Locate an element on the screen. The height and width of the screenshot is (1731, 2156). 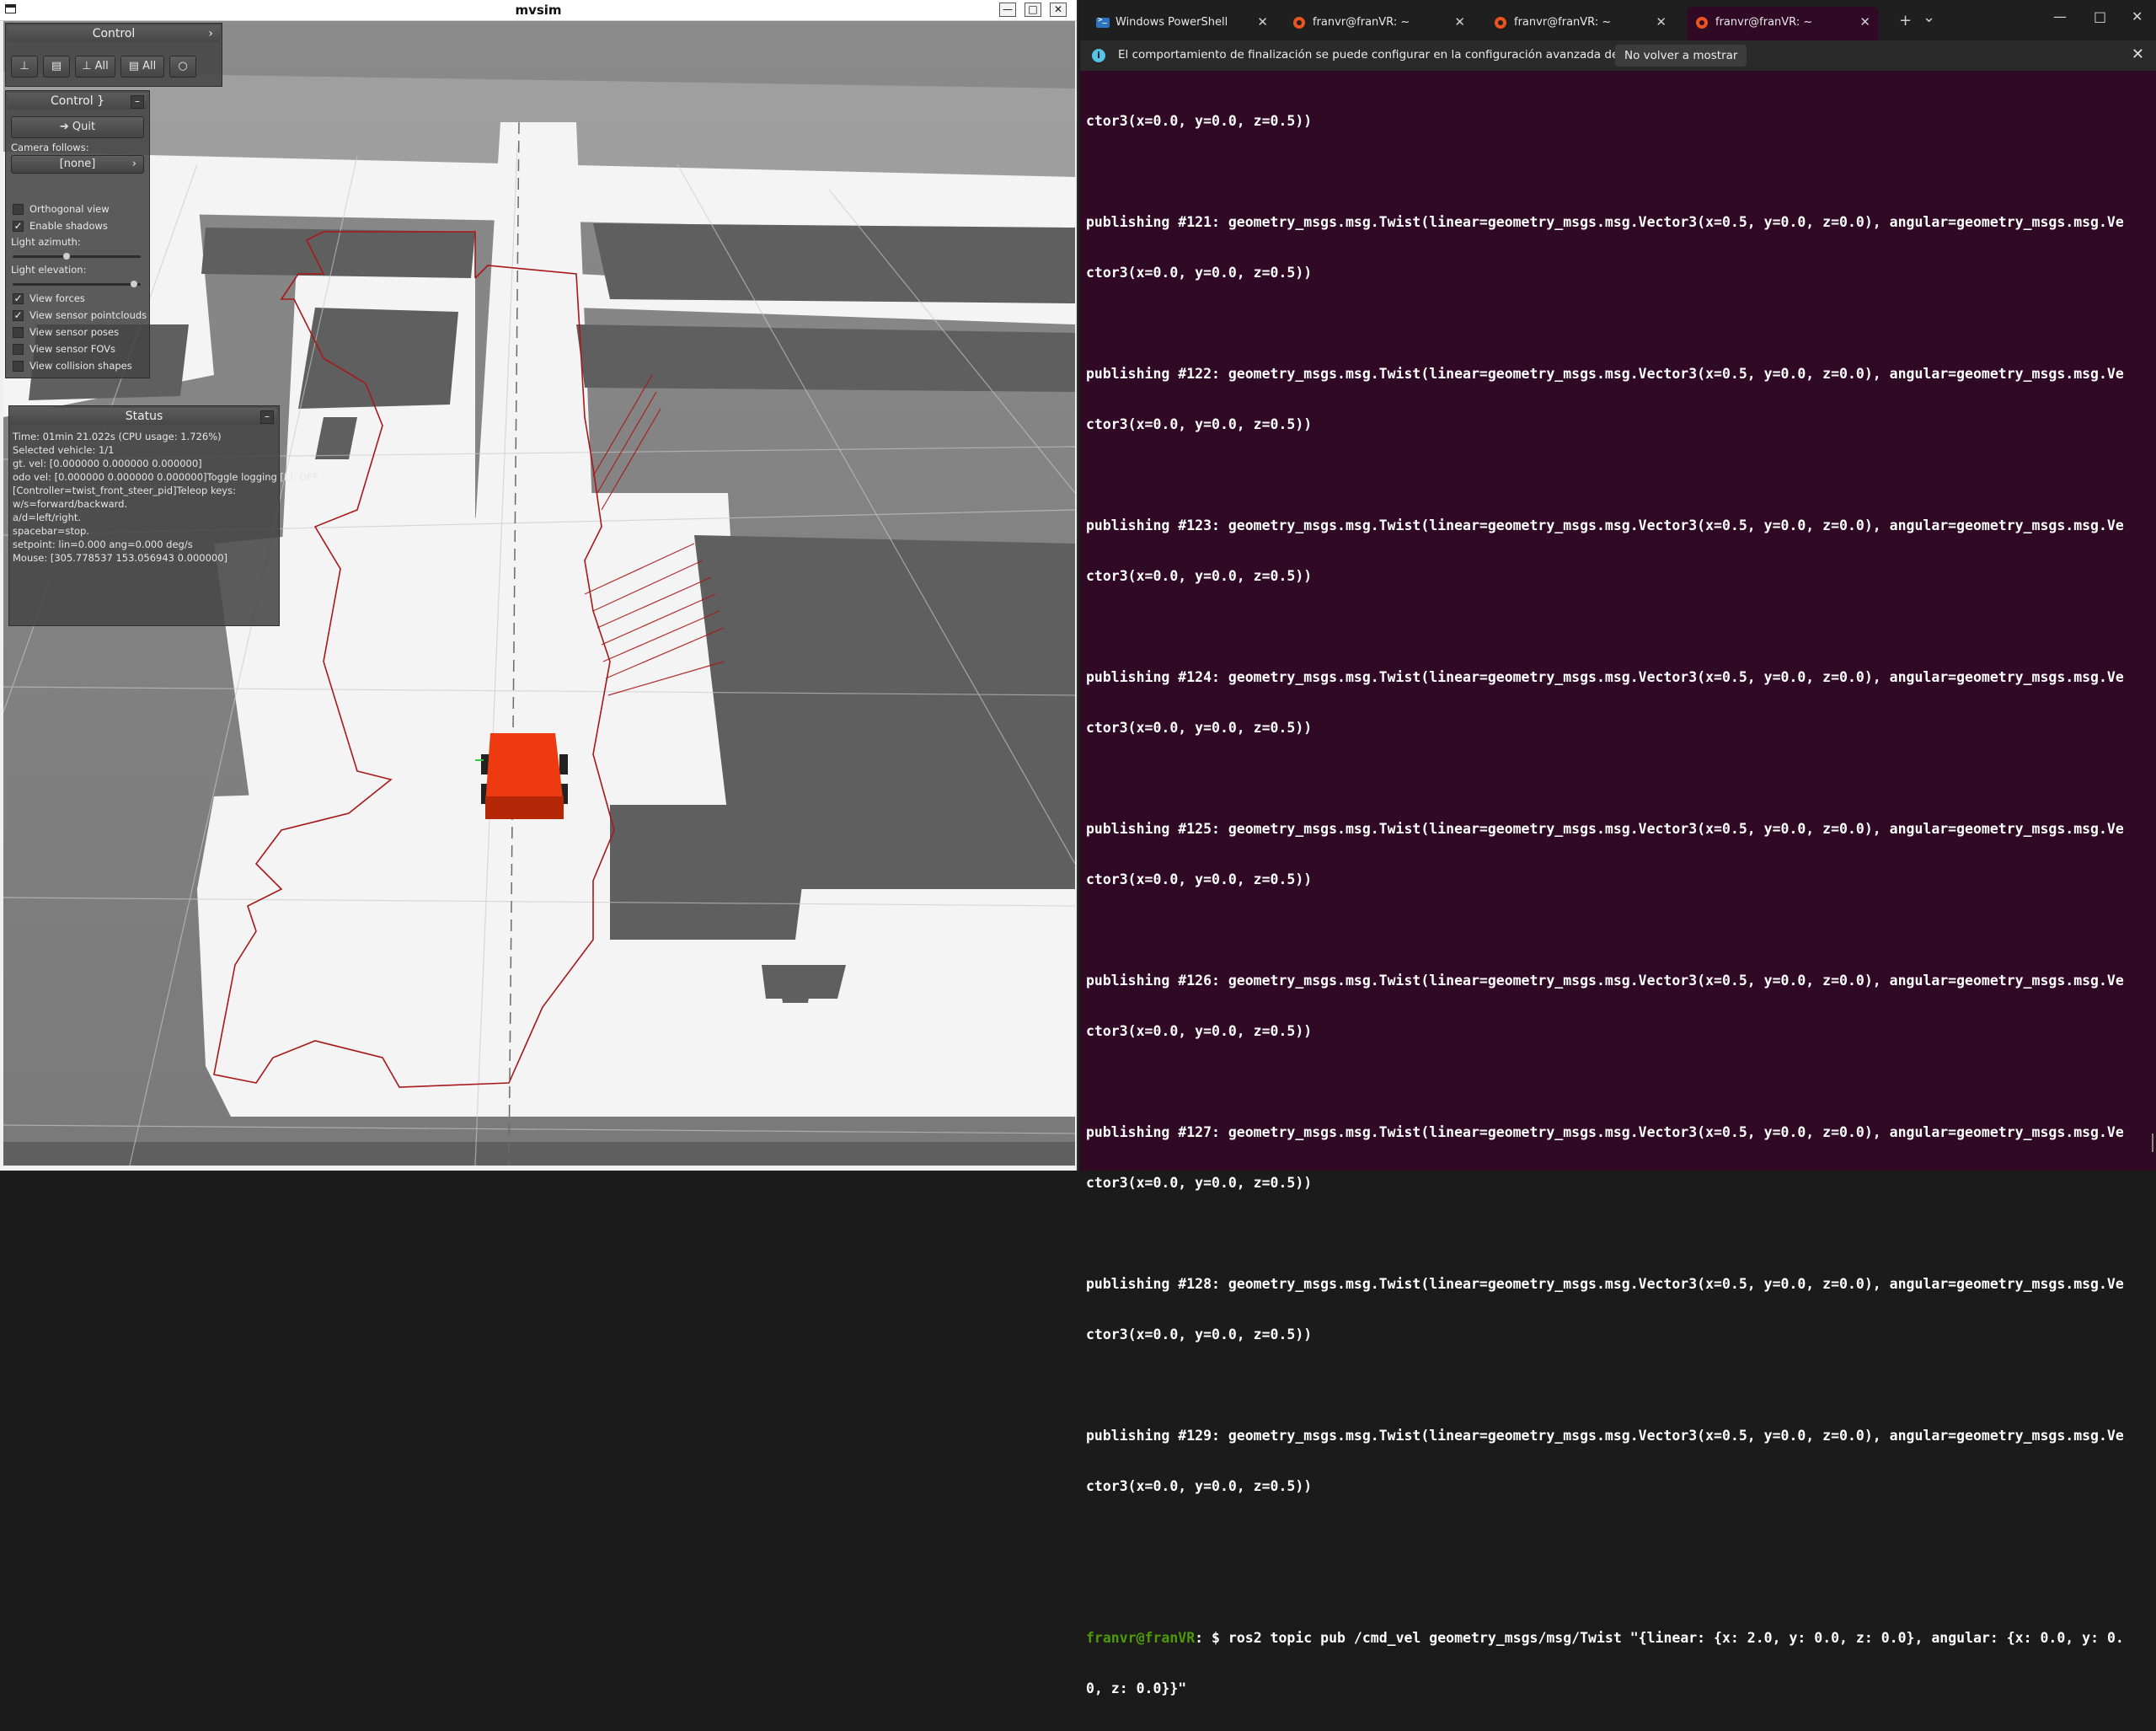
tab-ubuntu-1: franvr@franVR: ~ ✕ is located at coordinates (1379, 23).